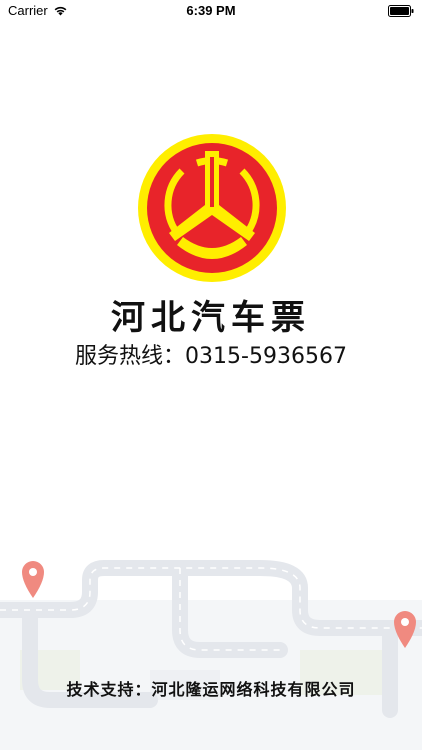  I want to click on status-bar: Carrier 6:39 PM, so click(211, 11).